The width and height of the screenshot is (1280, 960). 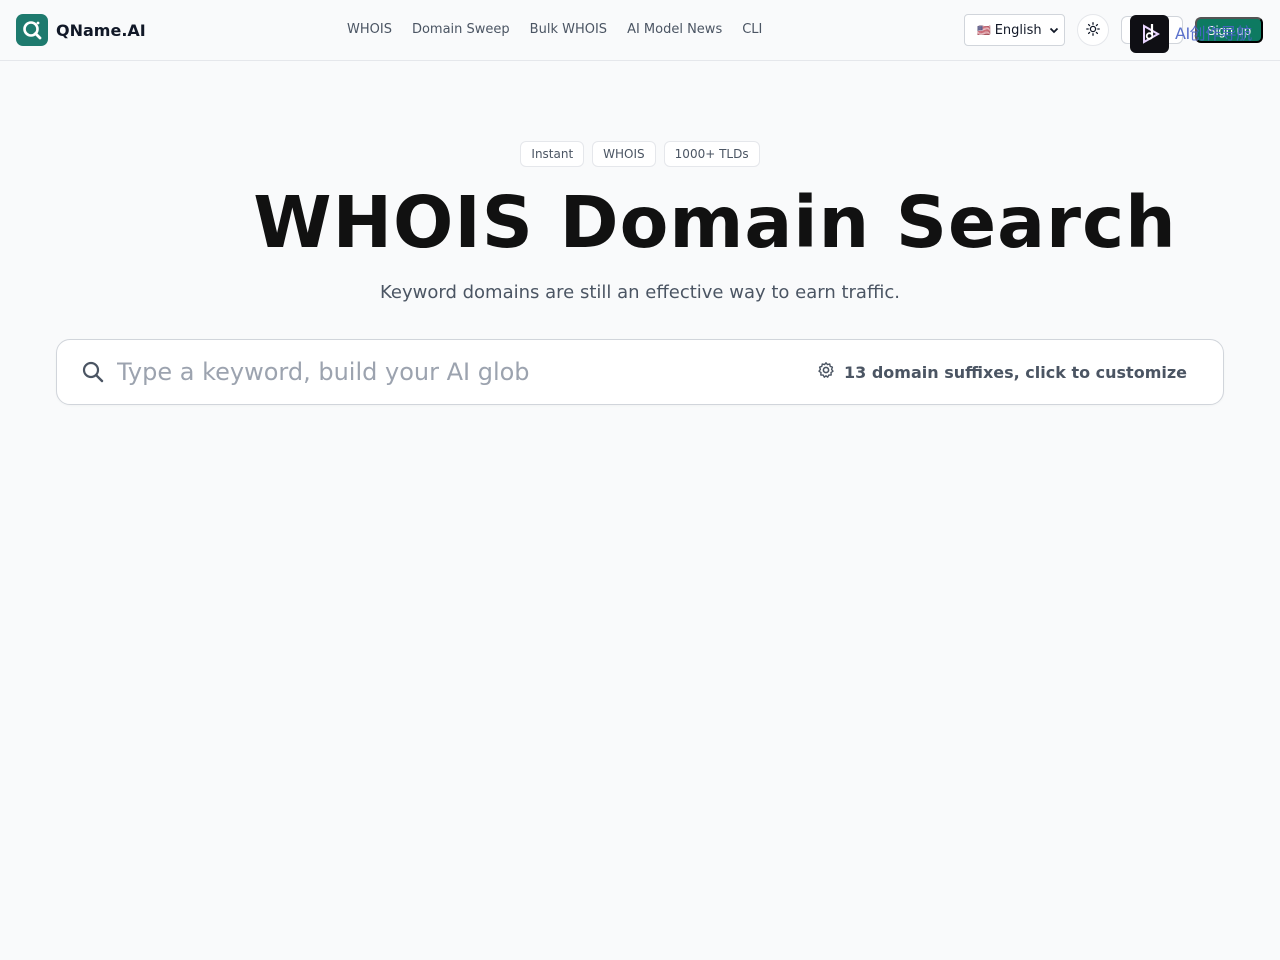 What do you see at coordinates (93, 372) in the screenshot?
I see `search-icon` at bounding box center [93, 372].